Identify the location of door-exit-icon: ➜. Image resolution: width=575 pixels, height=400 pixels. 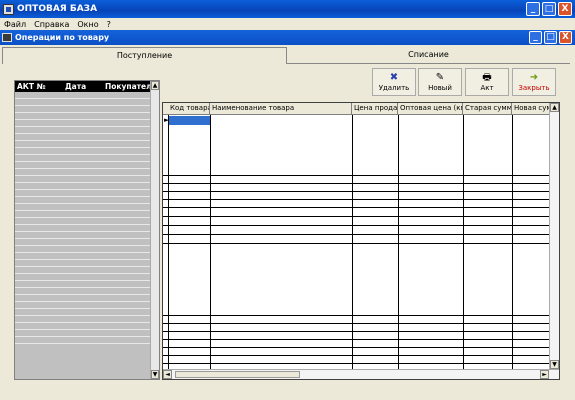
(534, 77).